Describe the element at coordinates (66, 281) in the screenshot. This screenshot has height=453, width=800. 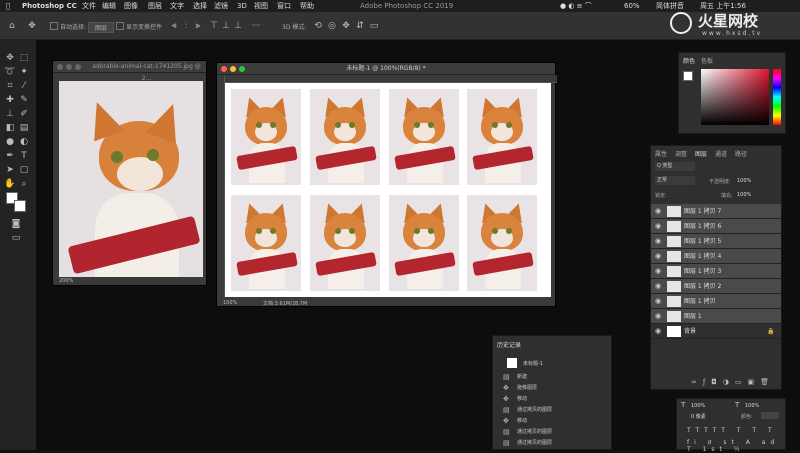
I see `zoom-level: 200%` at that location.